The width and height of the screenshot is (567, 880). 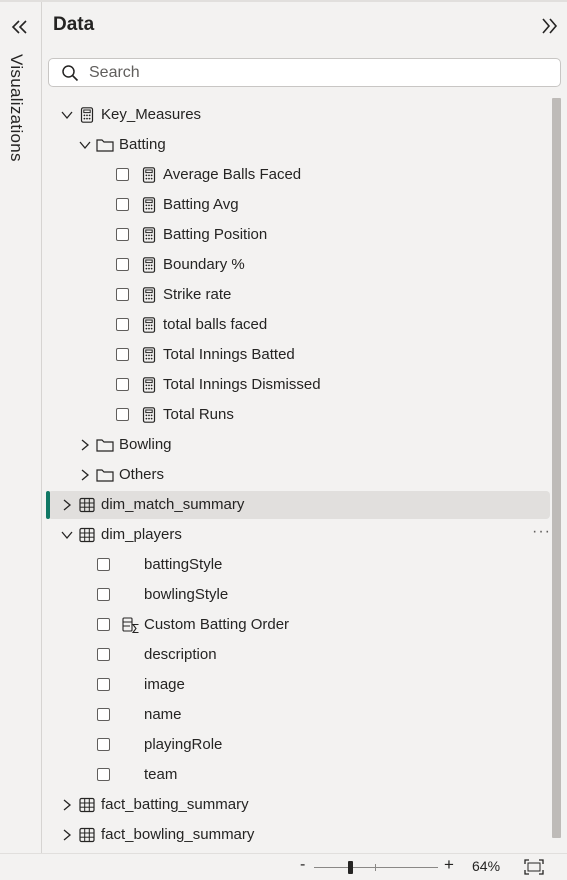 I want to click on measure-label: total balls faced, so click(x=215, y=324).